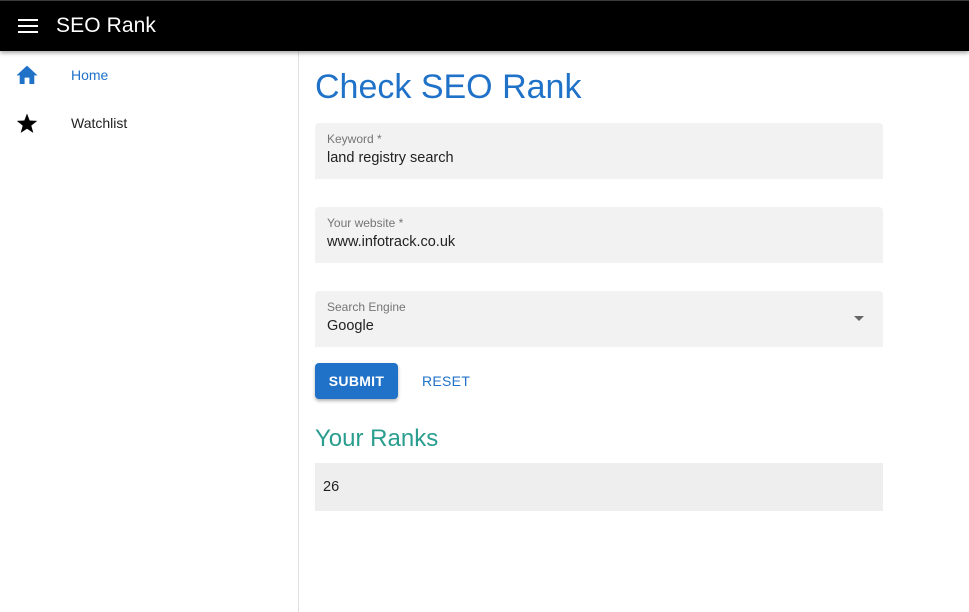 Image resolution: width=969 pixels, height=612 pixels. Describe the element at coordinates (356, 381) in the screenshot. I see `submit-button: SUBMIT` at that location.